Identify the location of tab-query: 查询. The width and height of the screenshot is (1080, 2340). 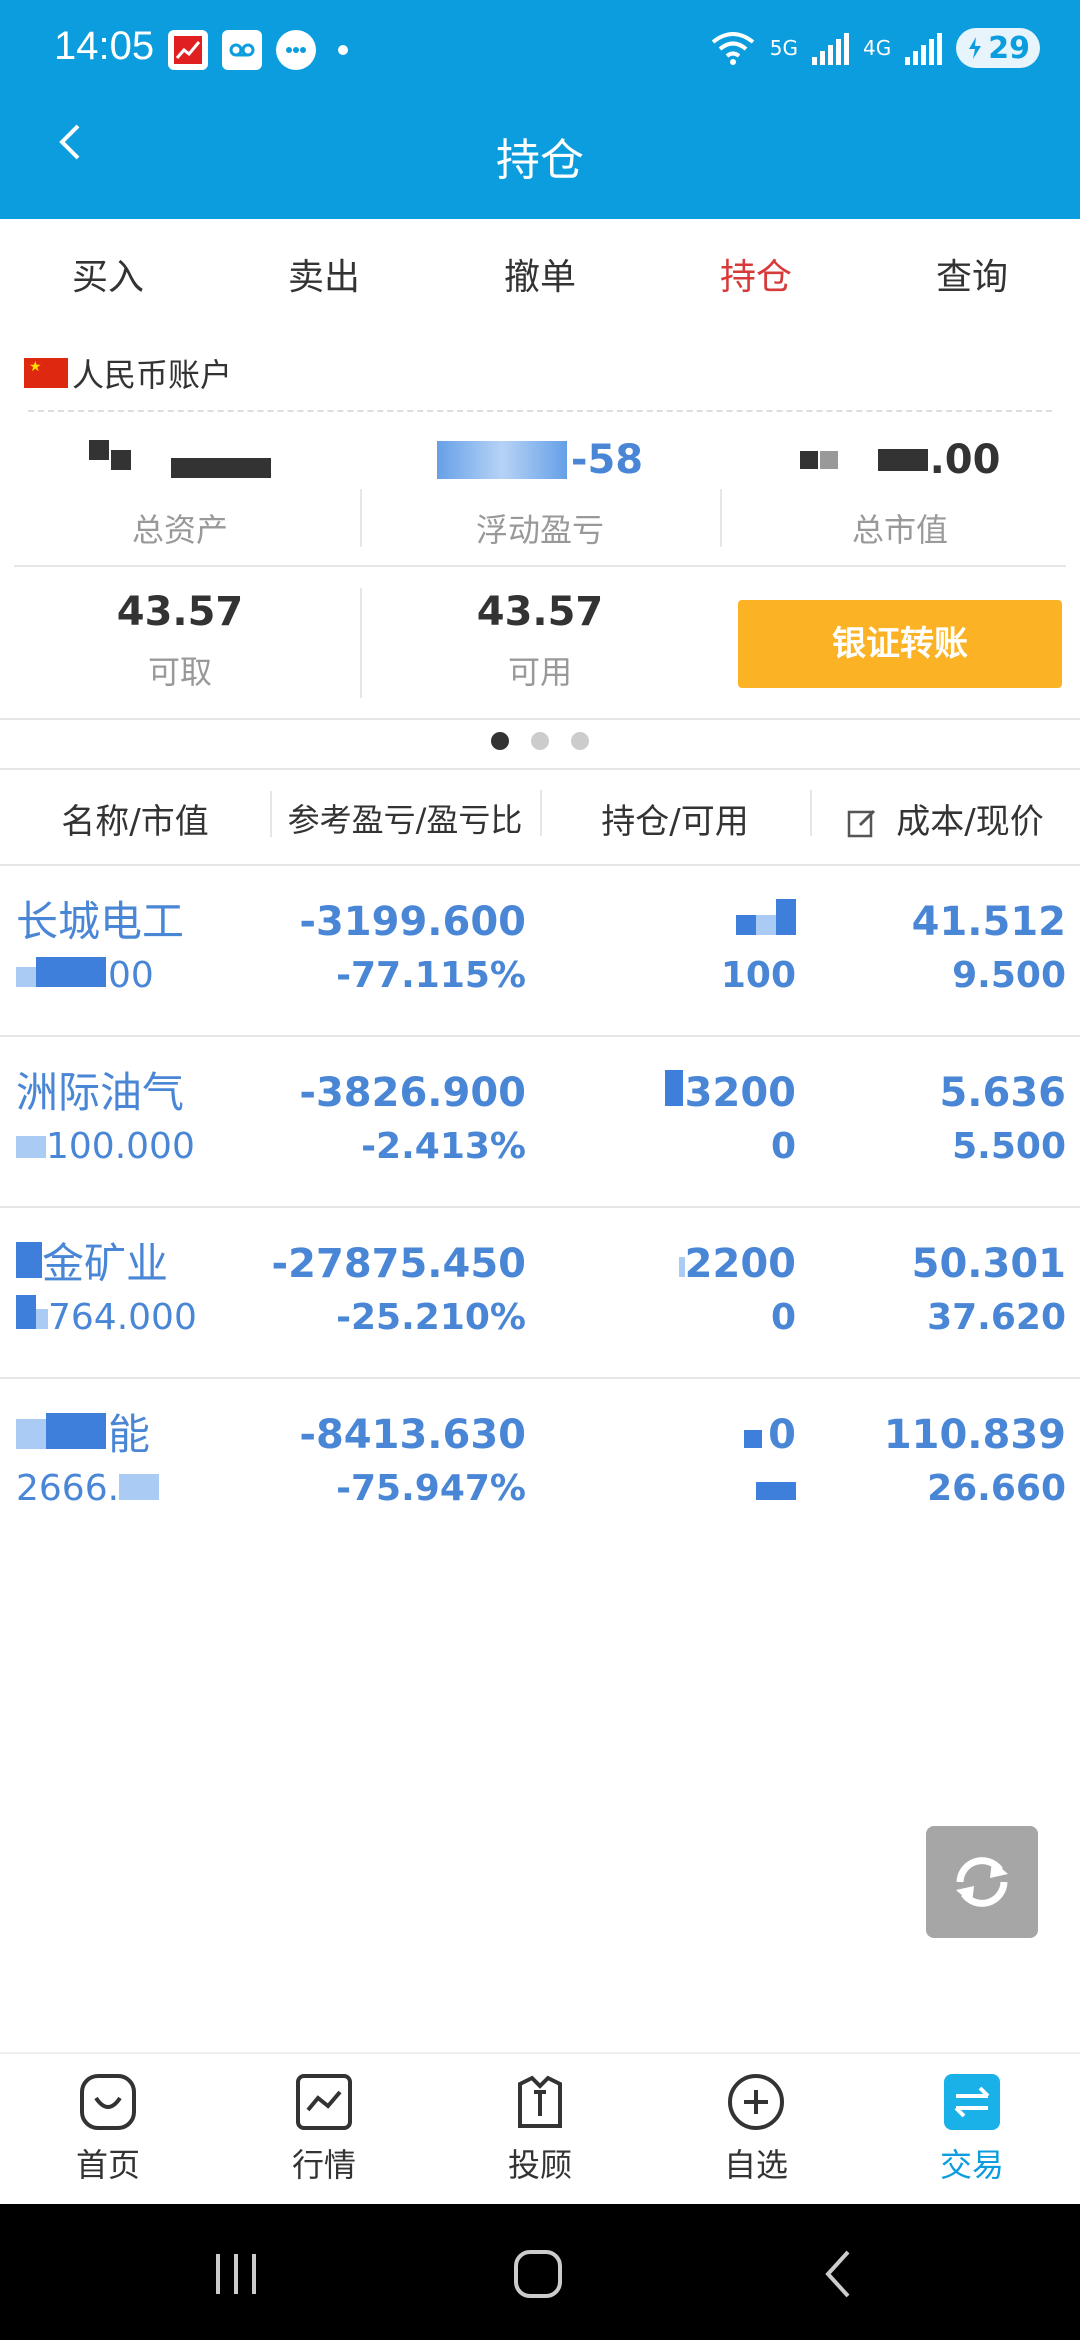
(972, 278).